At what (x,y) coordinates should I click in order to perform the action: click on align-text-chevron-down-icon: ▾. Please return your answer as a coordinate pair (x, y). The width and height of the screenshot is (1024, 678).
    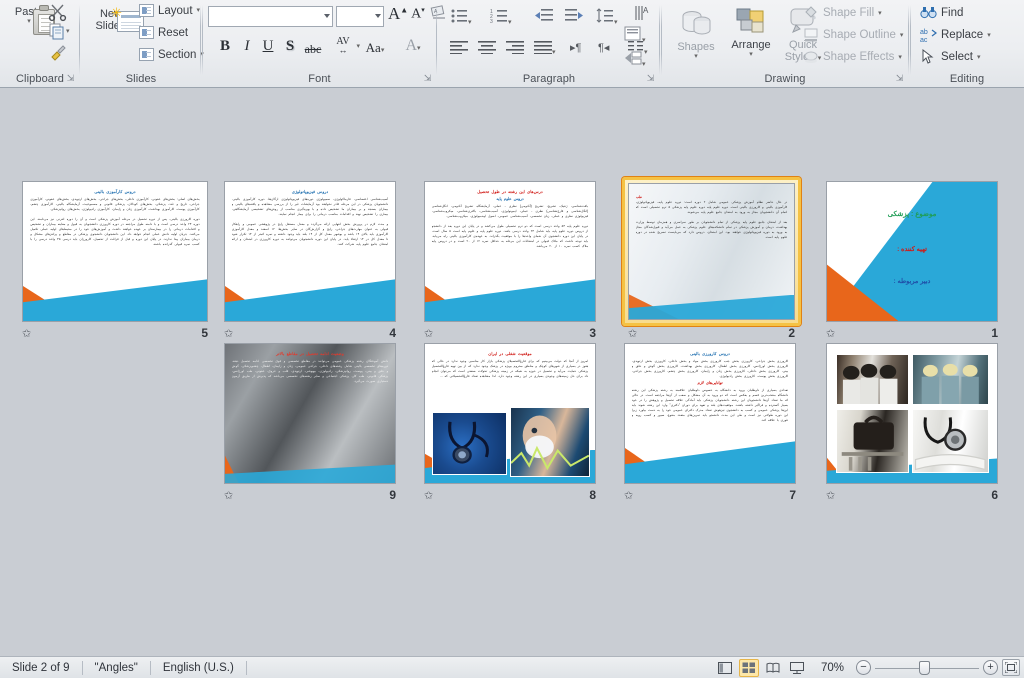
    Looking at the image, I should click on (644, 40).